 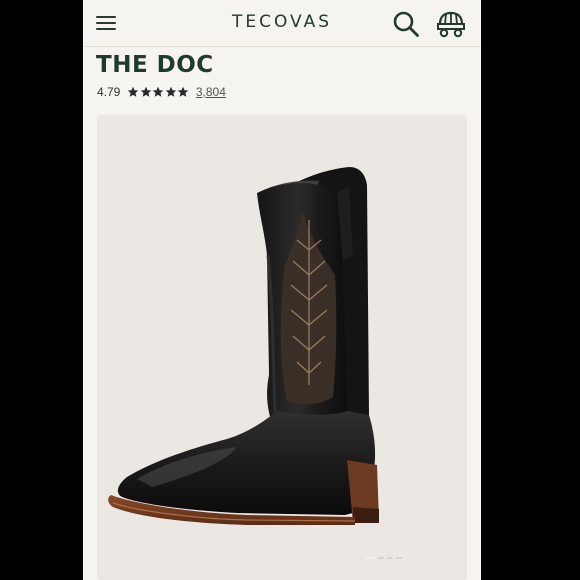 I want to click on rating-summary: 4.79 3,804, so click(x=161, y=92).